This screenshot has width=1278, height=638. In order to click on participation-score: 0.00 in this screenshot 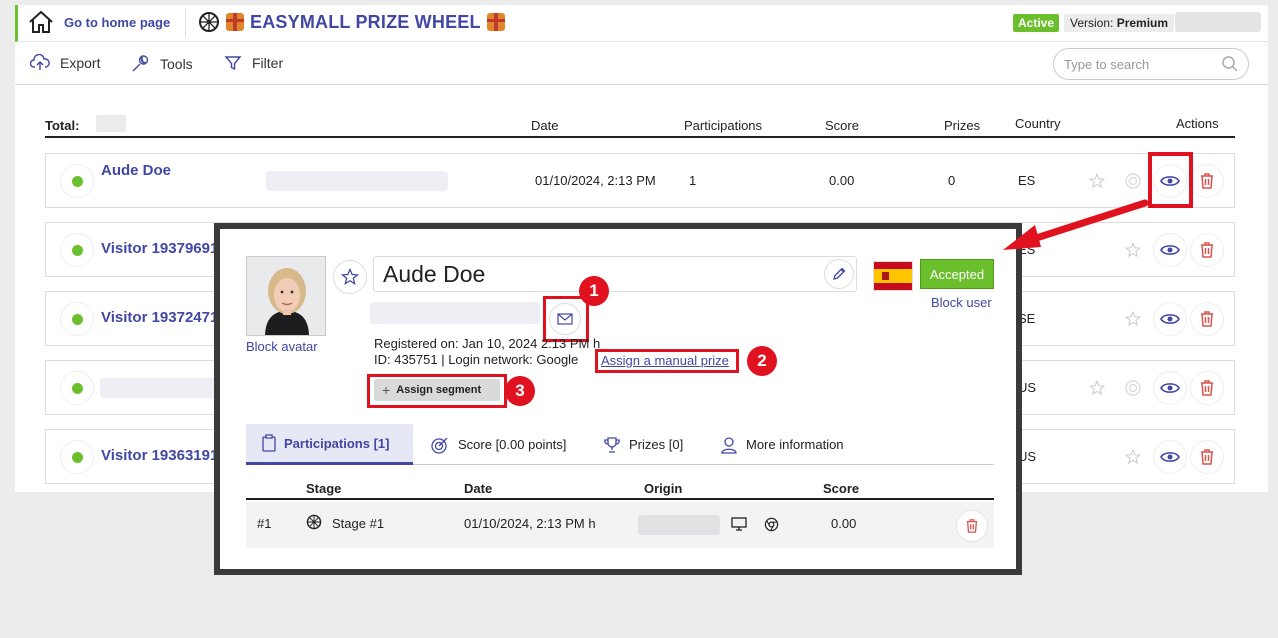, I will do `click(844, 523)`.